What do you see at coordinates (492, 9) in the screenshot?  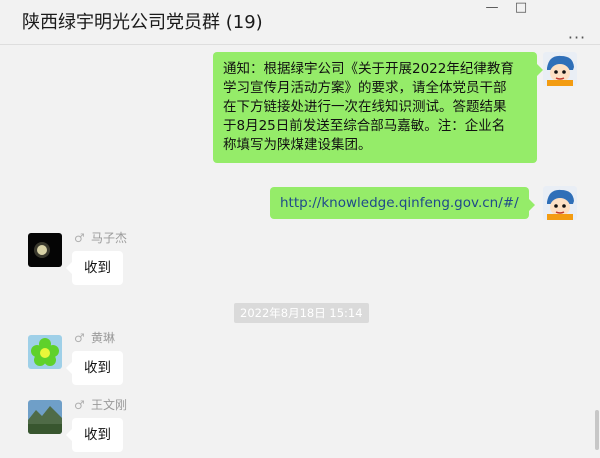 I see `minimize-icon: —` at bounding box center [492, 9].